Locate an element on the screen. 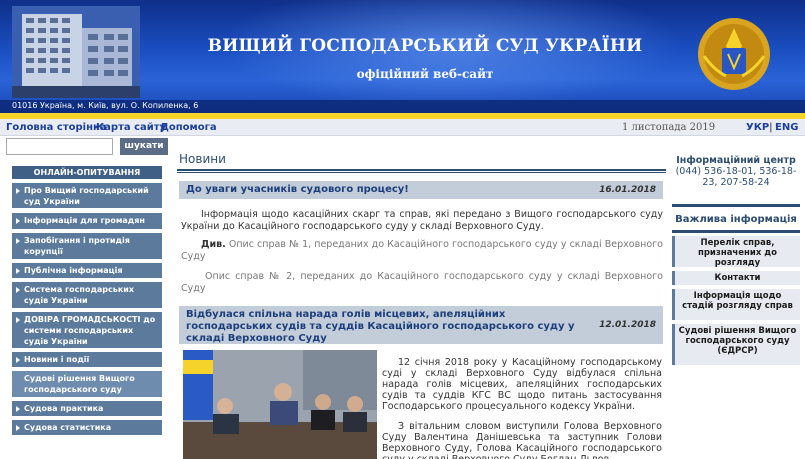 This screenshot has width=805, height=459. nav-home-link: Головна сторінка is located at coordinates (56, 127).